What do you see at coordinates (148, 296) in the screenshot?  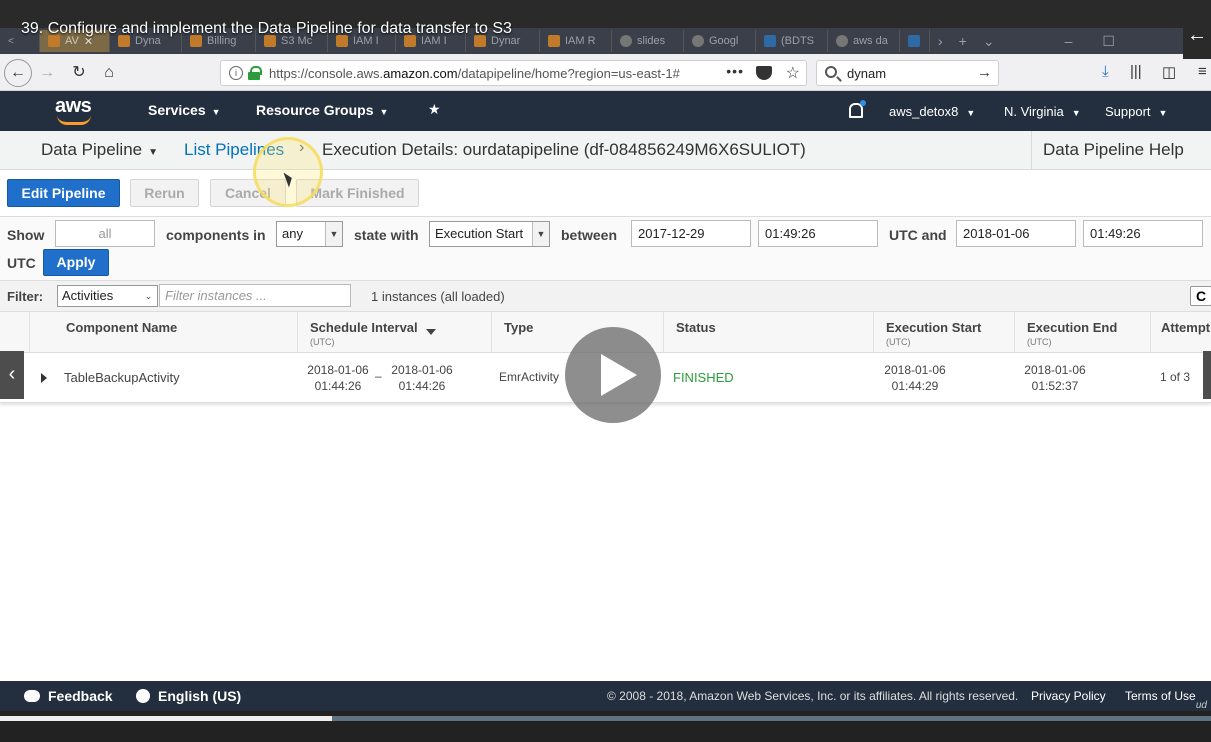 I see `chevron-down-icon: ⌄` at bounding box center [148, 296].